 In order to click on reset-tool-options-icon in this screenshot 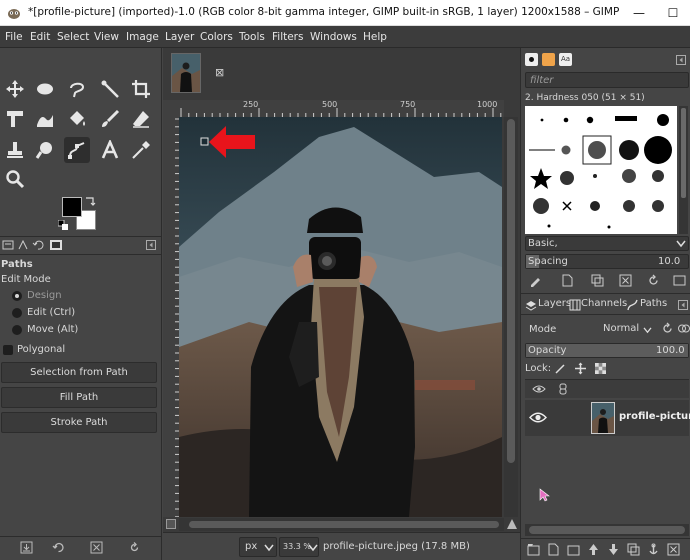, I will do `click(134, 547)`.